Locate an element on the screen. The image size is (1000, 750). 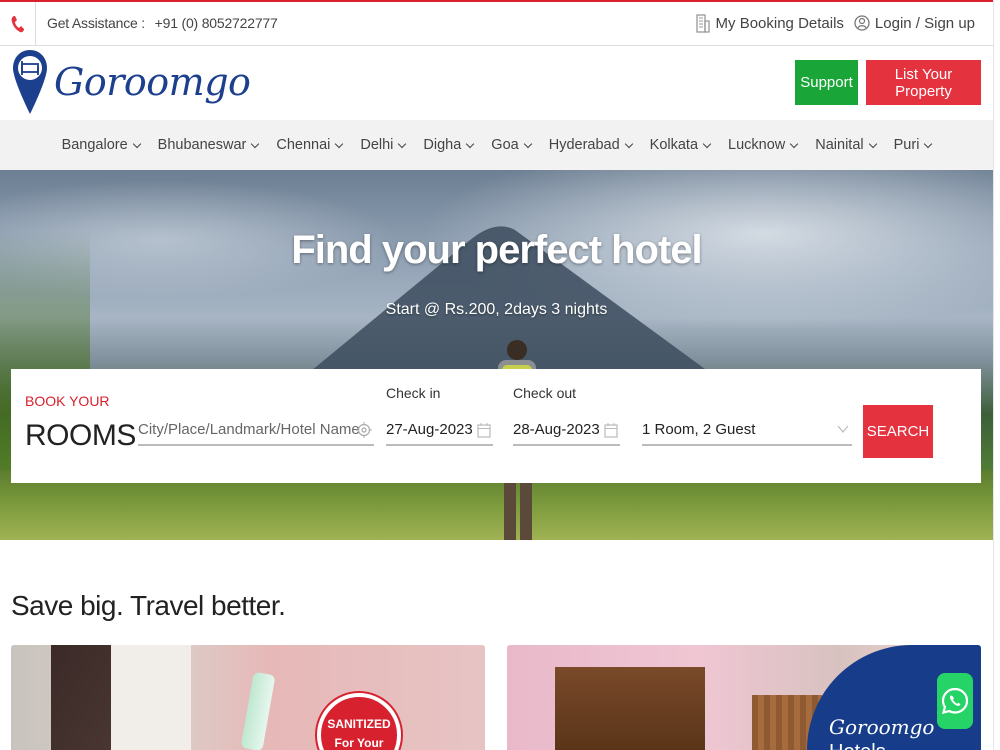
building-icon is located at coordinates (702, 23).